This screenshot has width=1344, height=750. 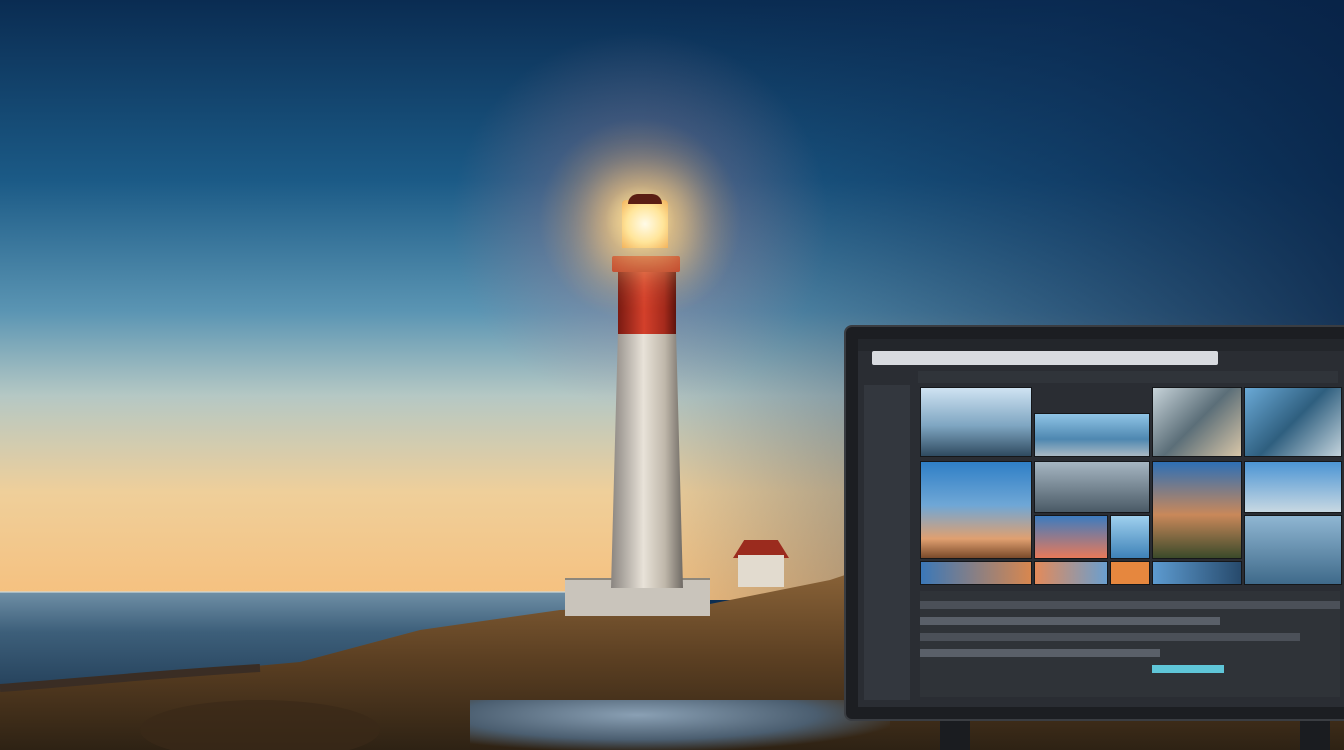 I want to click on app-toolbar, so click(x=1128, y=377).